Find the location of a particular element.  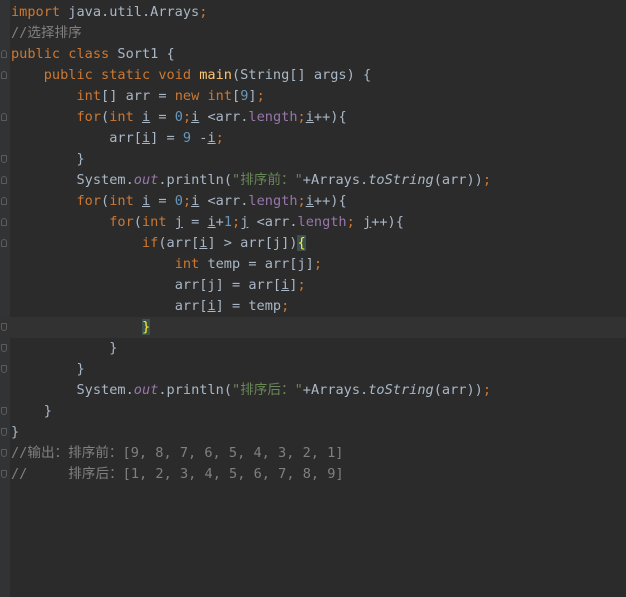

code-line: public static void main(String[] args) { is located at coordinates (313, 75).